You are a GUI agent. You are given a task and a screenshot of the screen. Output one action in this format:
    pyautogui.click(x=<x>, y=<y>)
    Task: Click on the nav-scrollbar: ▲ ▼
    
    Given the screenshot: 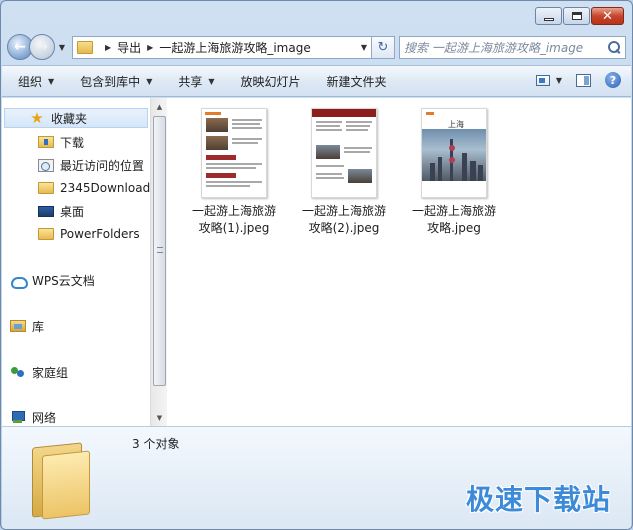 What is the action you would take?
    pyautogui.click(x=158, y=262)
    